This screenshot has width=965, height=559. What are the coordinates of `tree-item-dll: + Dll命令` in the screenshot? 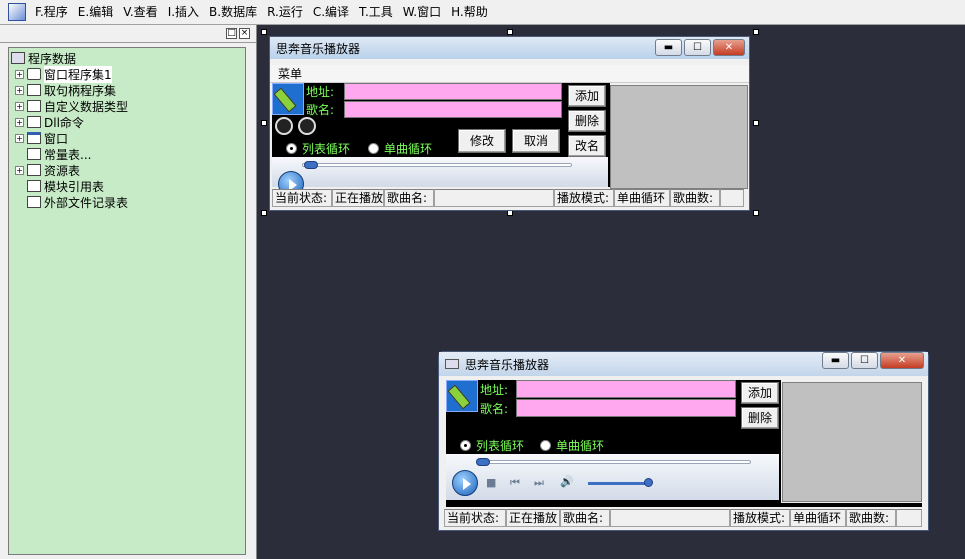 It's located at (127, 122).